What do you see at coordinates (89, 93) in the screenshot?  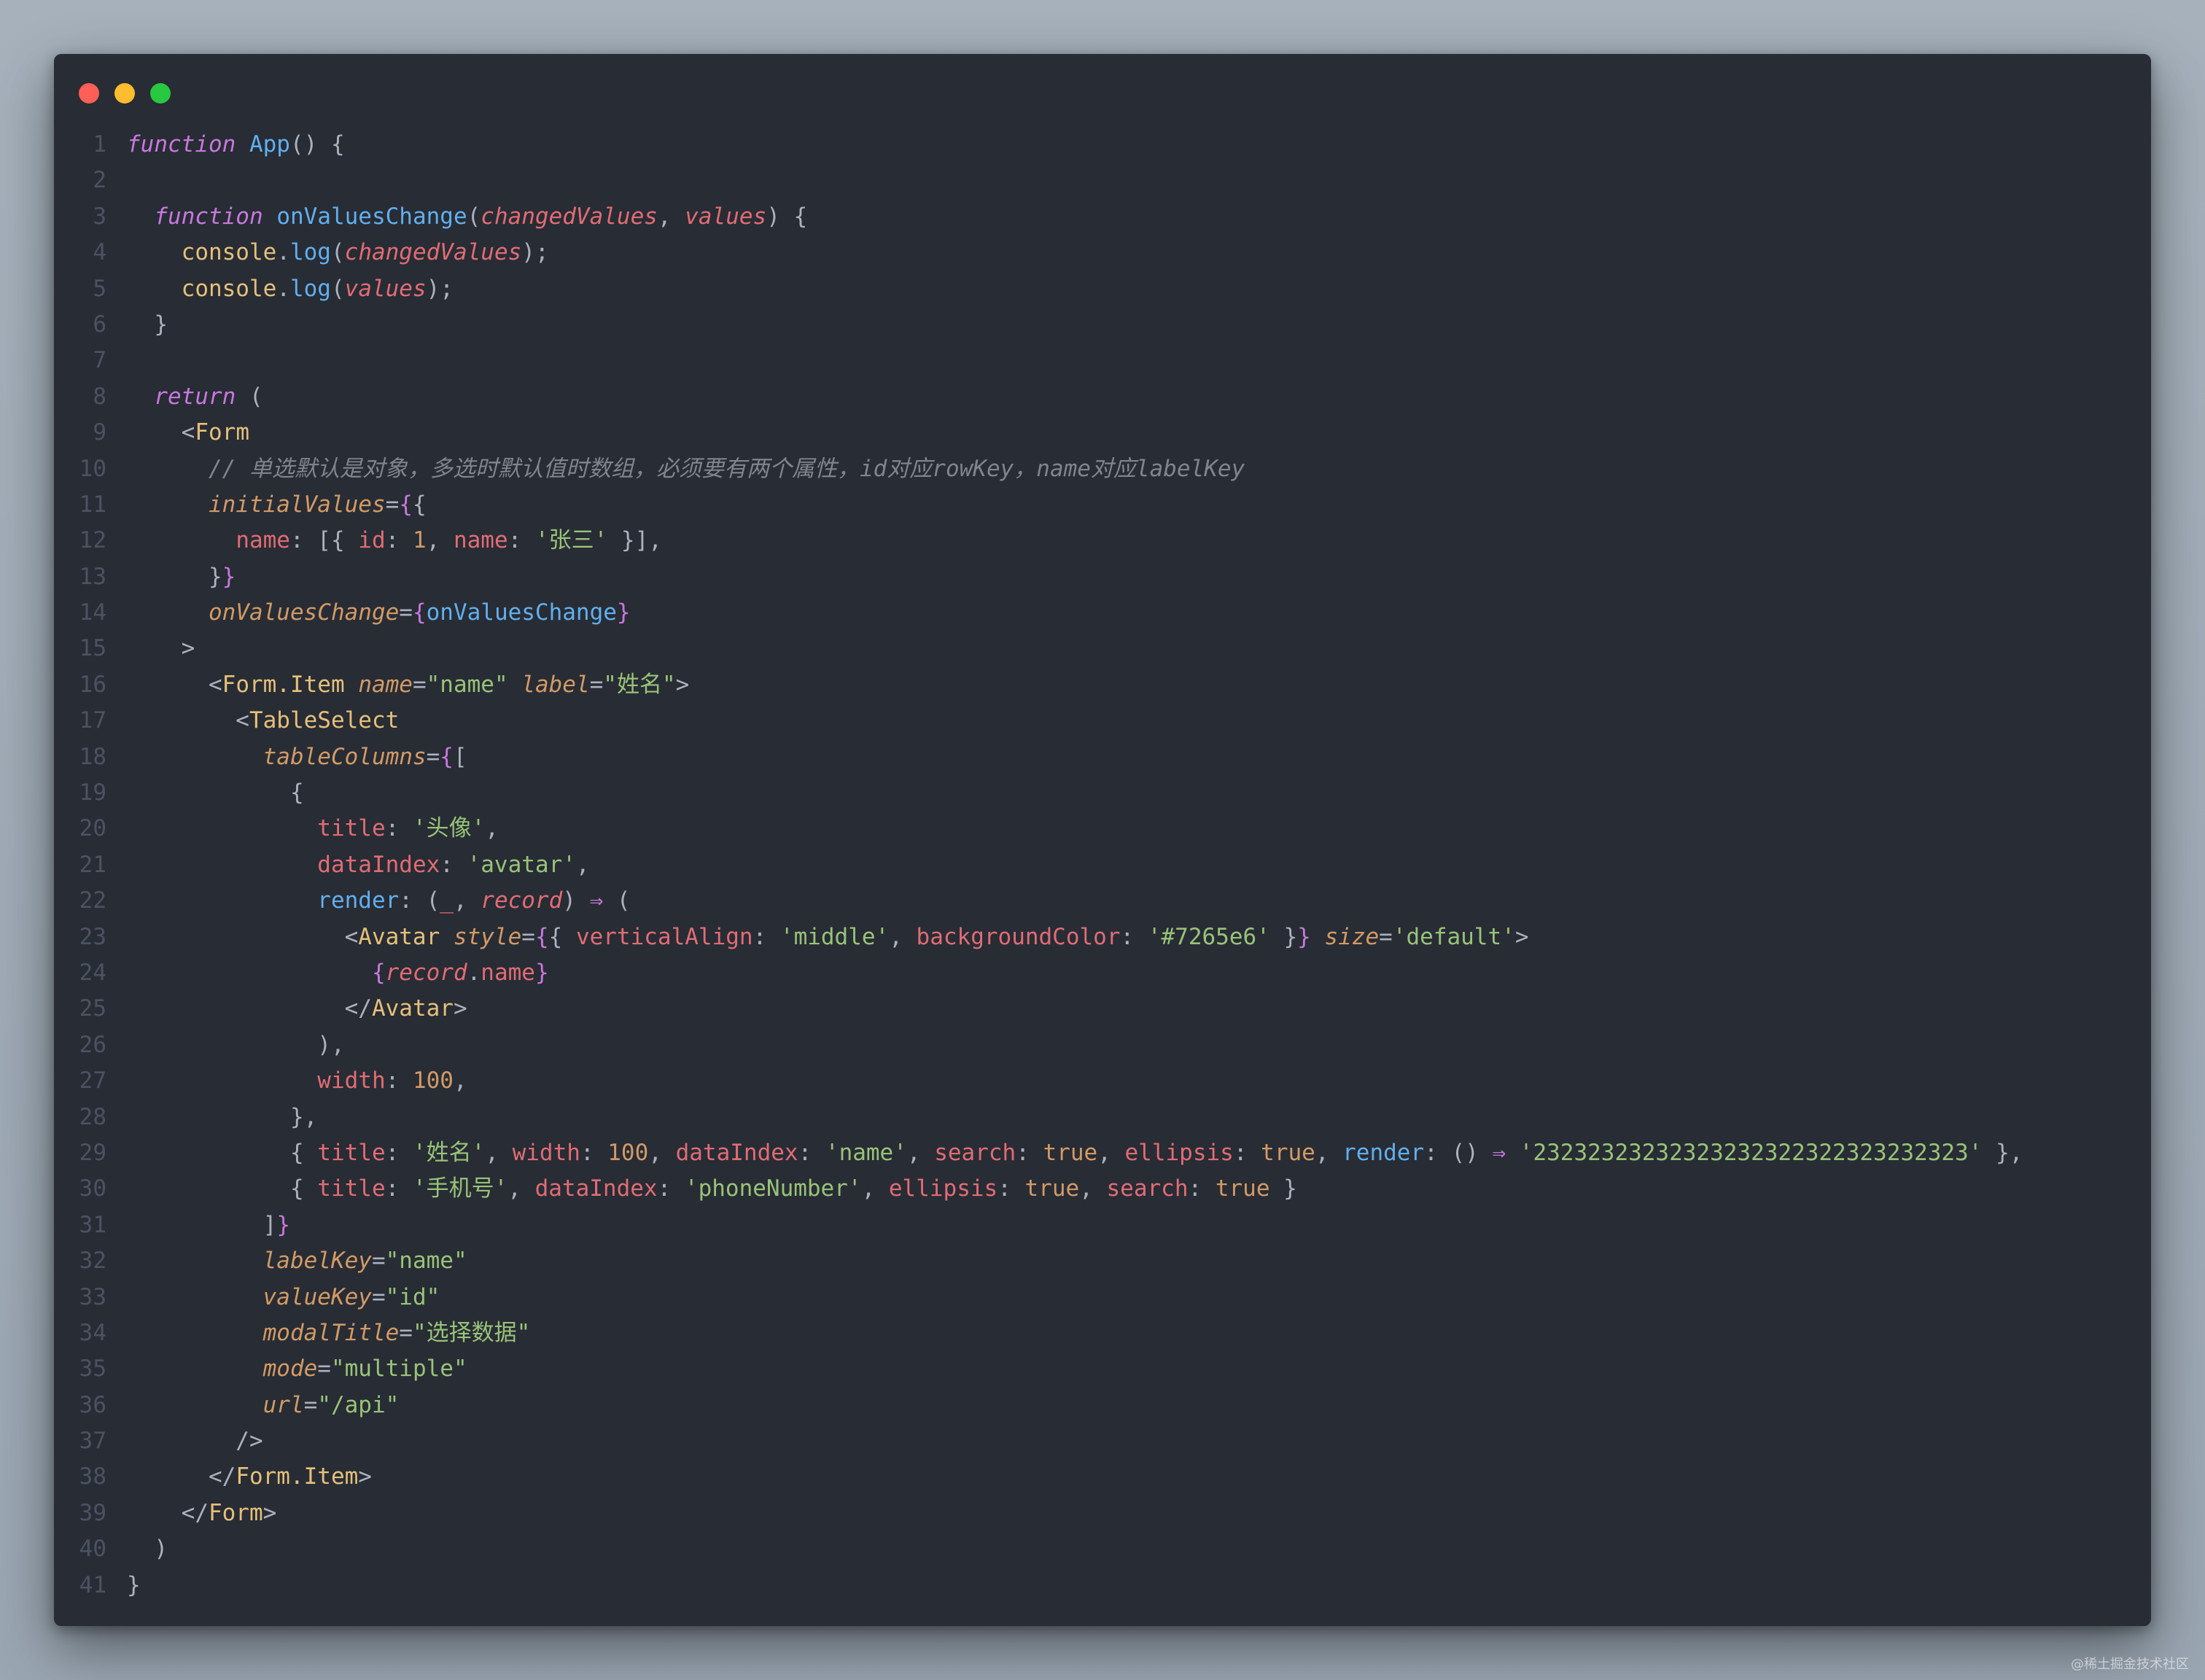 I see `close-button` at bounding box center [89, 93].